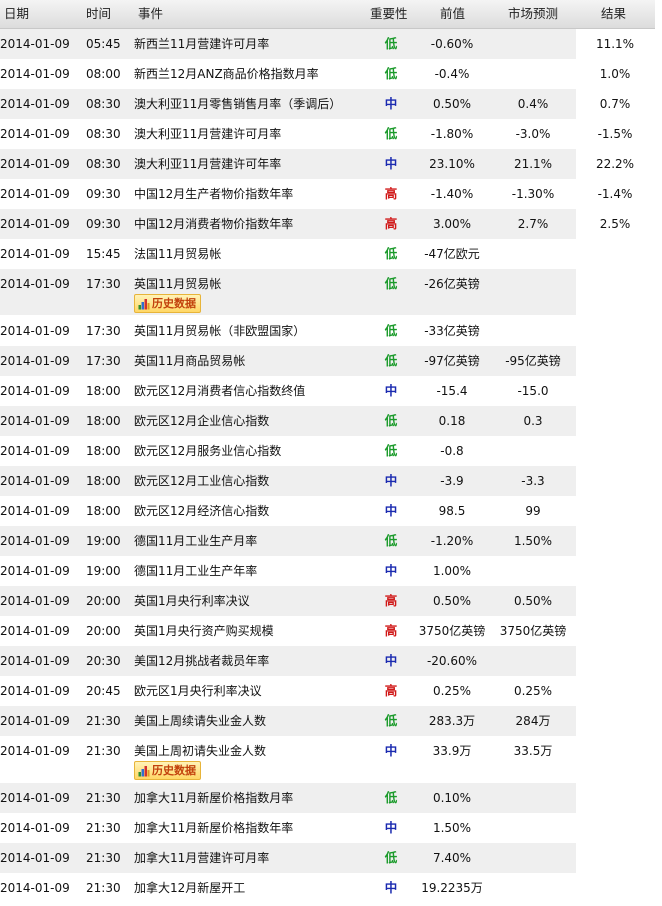 The image size is (662, 906). Describe the element at coordinates (533, 391) in the screenshot. I see `cell-forecast: -15.0` at that location.